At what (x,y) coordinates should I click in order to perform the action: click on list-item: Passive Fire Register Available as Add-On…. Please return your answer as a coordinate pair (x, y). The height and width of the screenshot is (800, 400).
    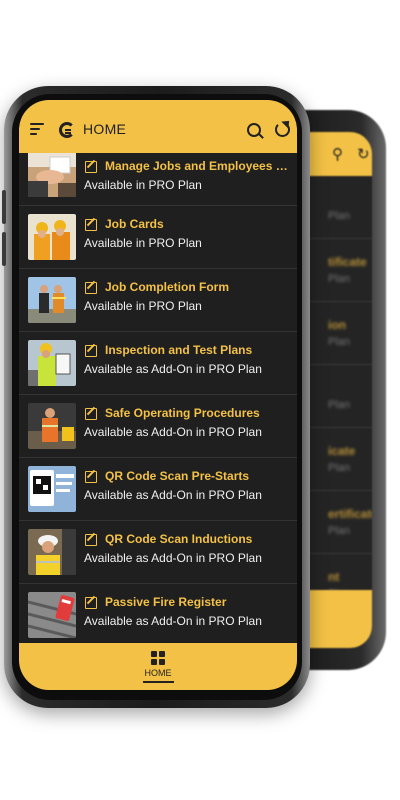
    Looking at the image, I should click on (158, 613).